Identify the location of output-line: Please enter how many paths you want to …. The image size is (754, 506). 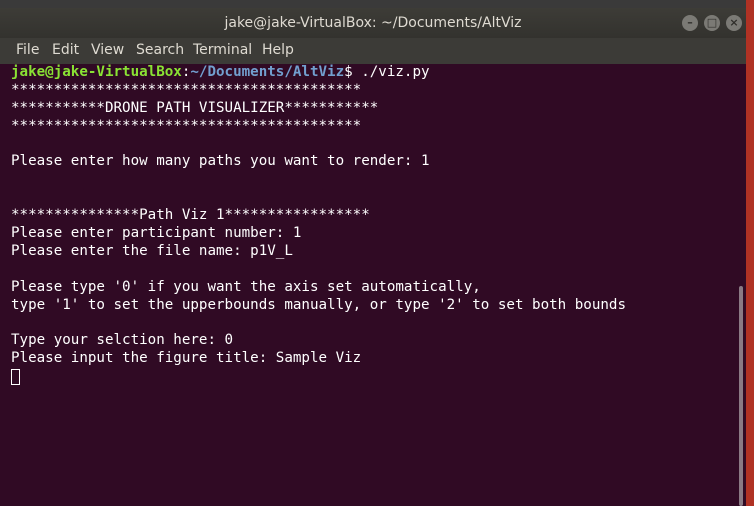
(220, 161).